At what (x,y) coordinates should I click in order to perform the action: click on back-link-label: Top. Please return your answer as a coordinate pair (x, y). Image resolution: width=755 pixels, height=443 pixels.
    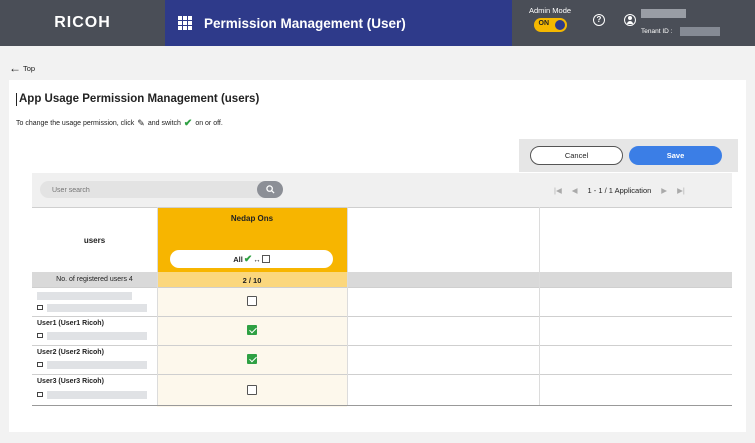
    Looking at the image, I should click on (29, 68).